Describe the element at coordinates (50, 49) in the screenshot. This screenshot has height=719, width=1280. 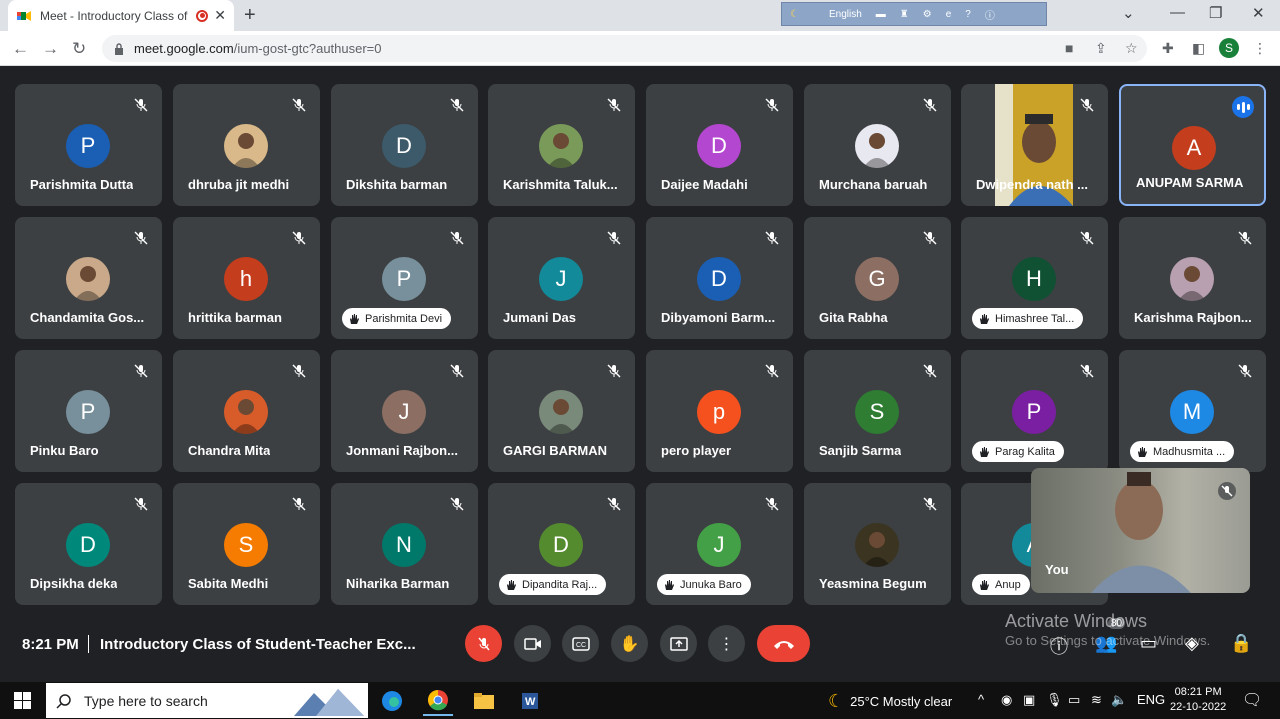
I see `forward-button: →` at that location.